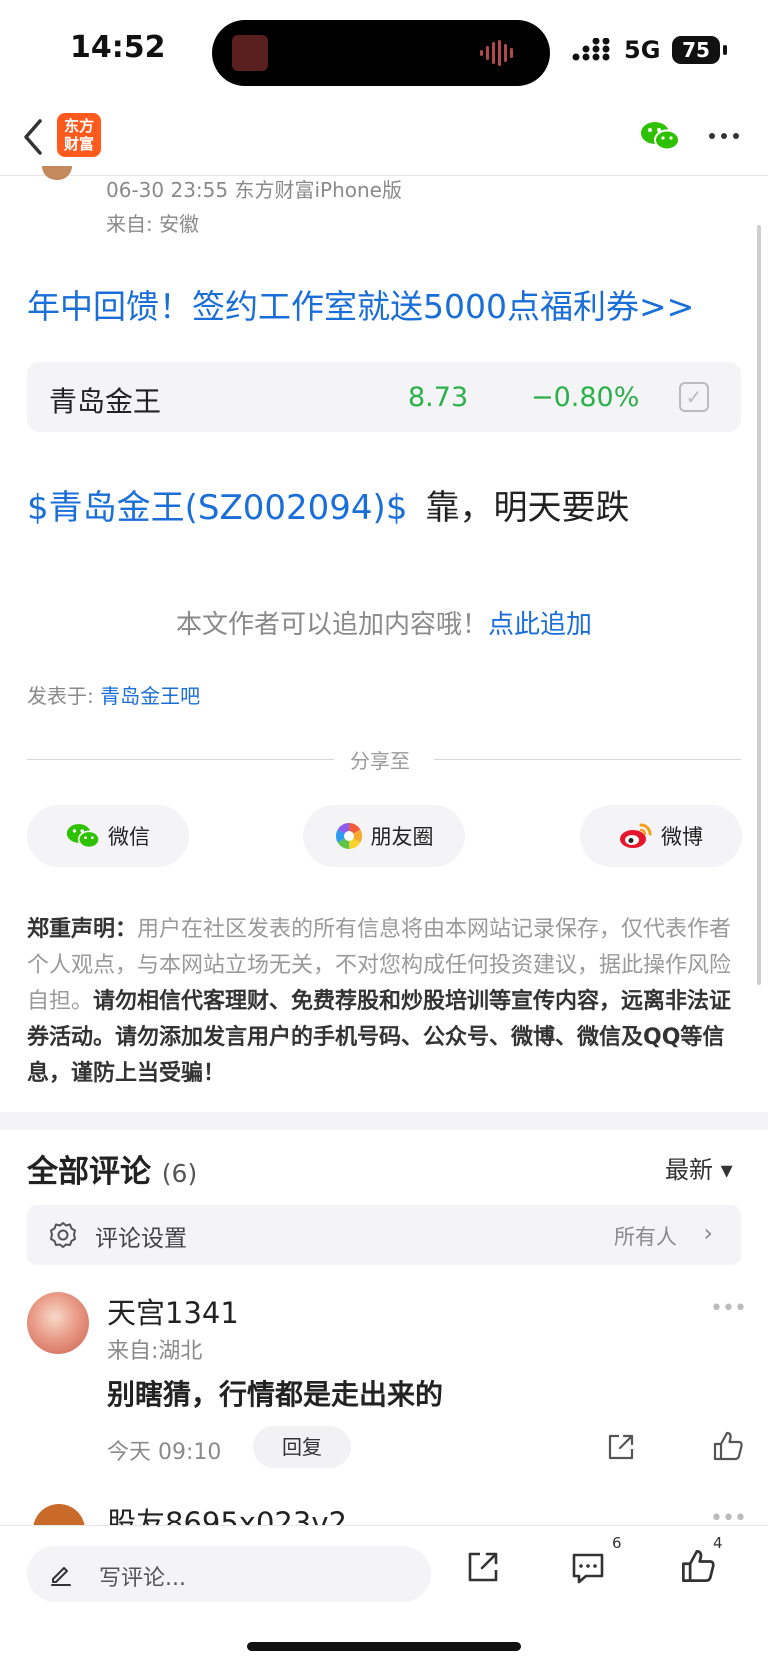 The image size is (768, 1666). What do you see at coordinates (61, 1576) in the screenshot?
I see `pen-icon` at bounding box center [61, 1576].